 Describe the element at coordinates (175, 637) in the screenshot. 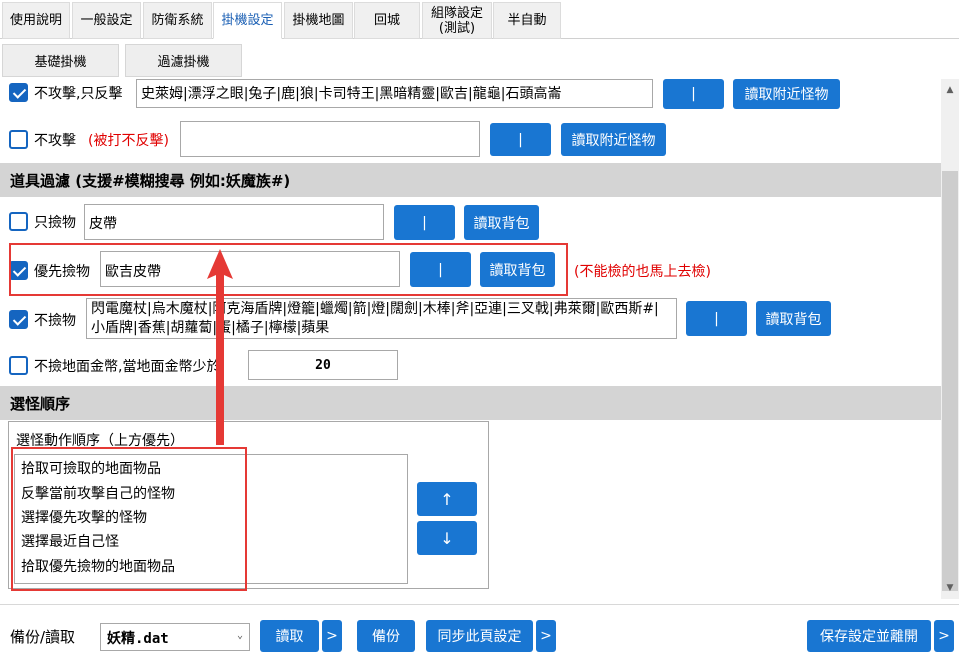

I see `config-file-select: 妖精.dat ⌄` at that location.